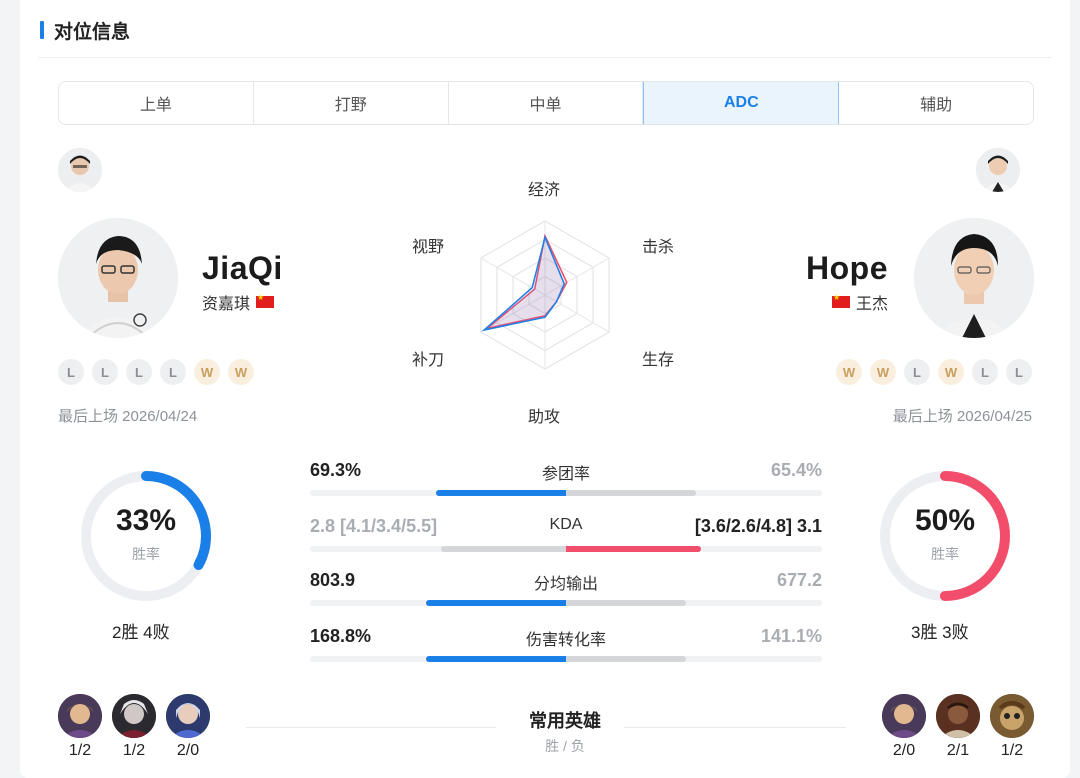  What do you see at coordinates (241, 372) in the screenshot?
I see `left-result-badge-6: W` at bounding box center [241, 372].